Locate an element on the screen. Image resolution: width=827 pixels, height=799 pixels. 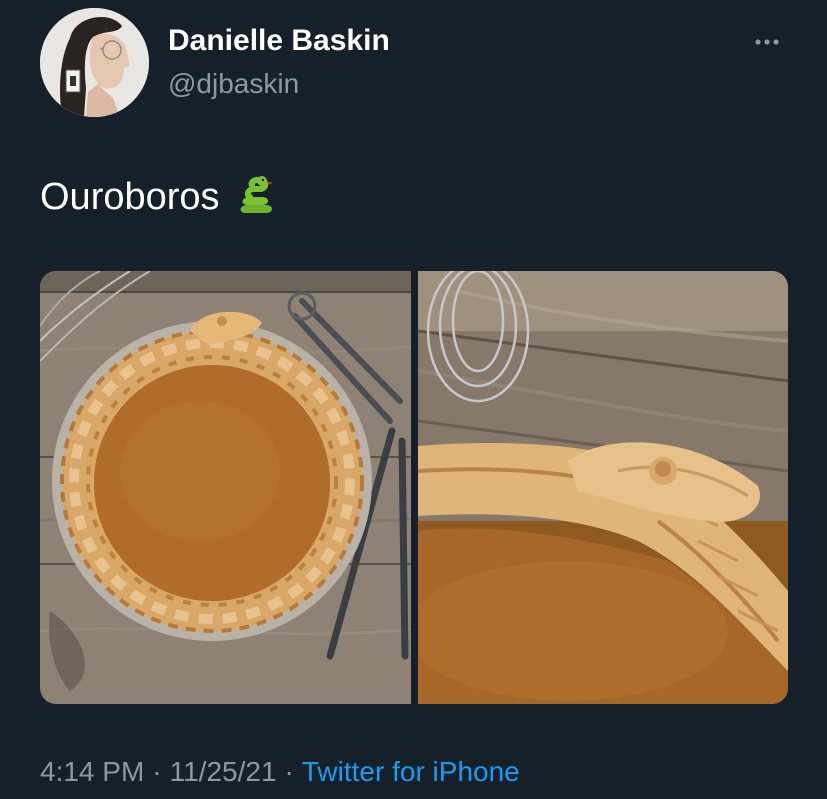
avatar is located at coordinates (94, 62).